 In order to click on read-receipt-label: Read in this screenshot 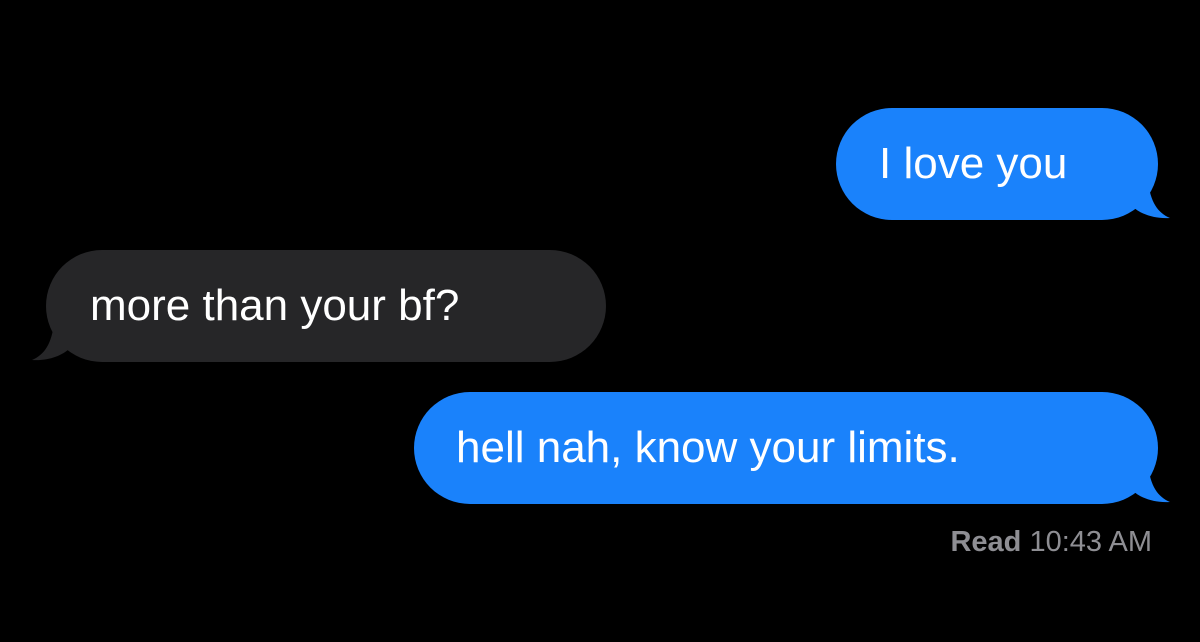, I will do `click(986, 542)`.